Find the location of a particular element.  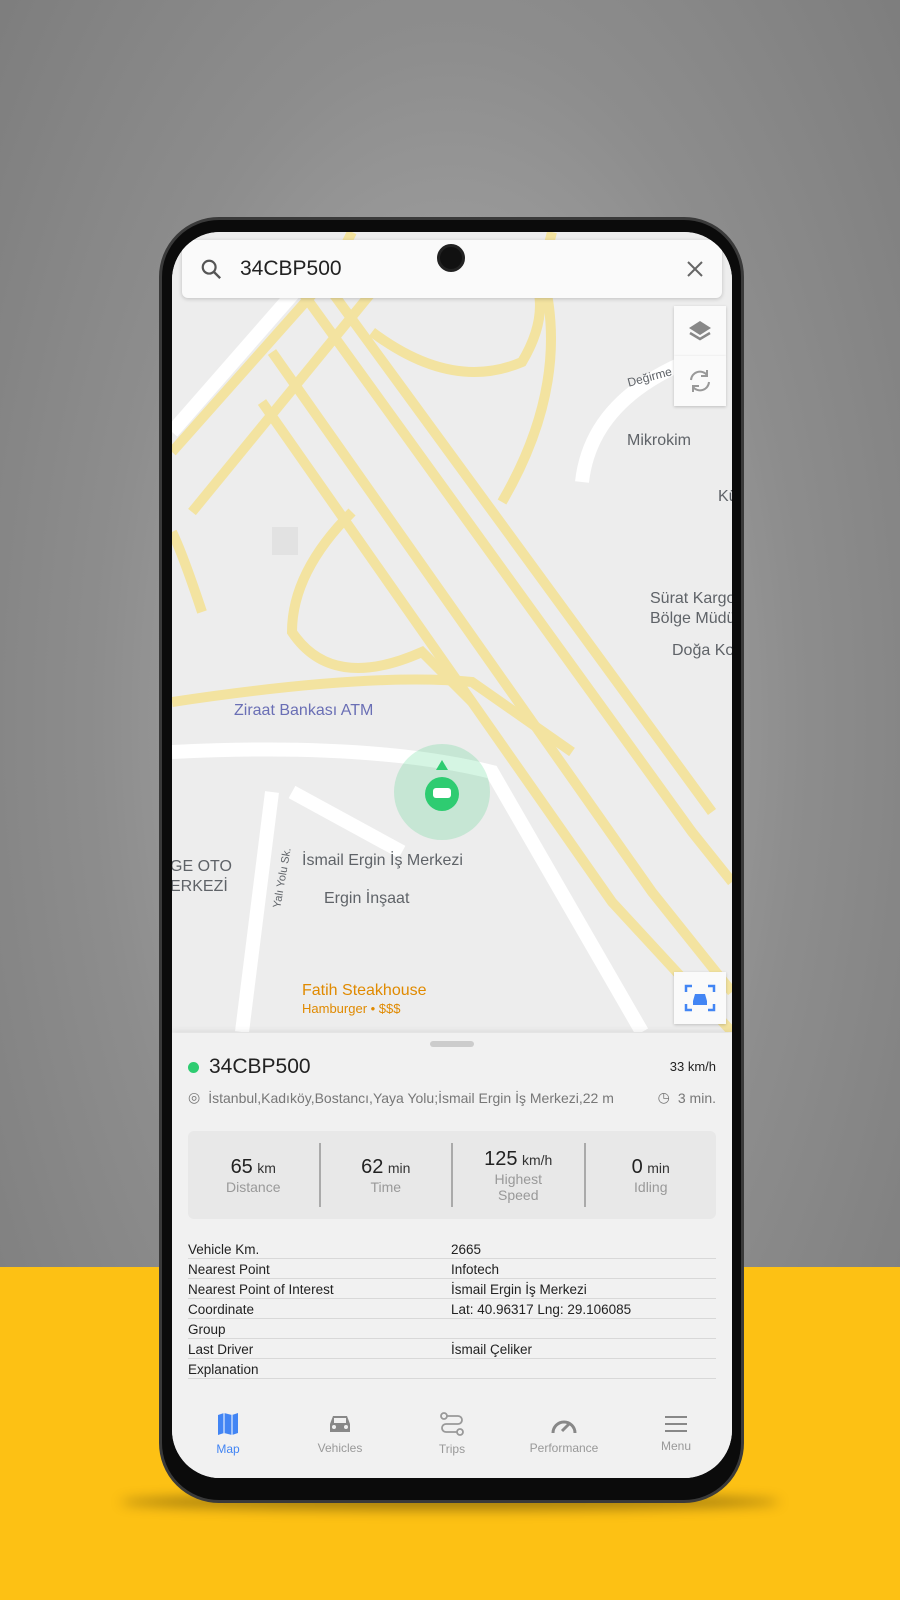

nav-map: Map is located at coordinates (228, 1434).